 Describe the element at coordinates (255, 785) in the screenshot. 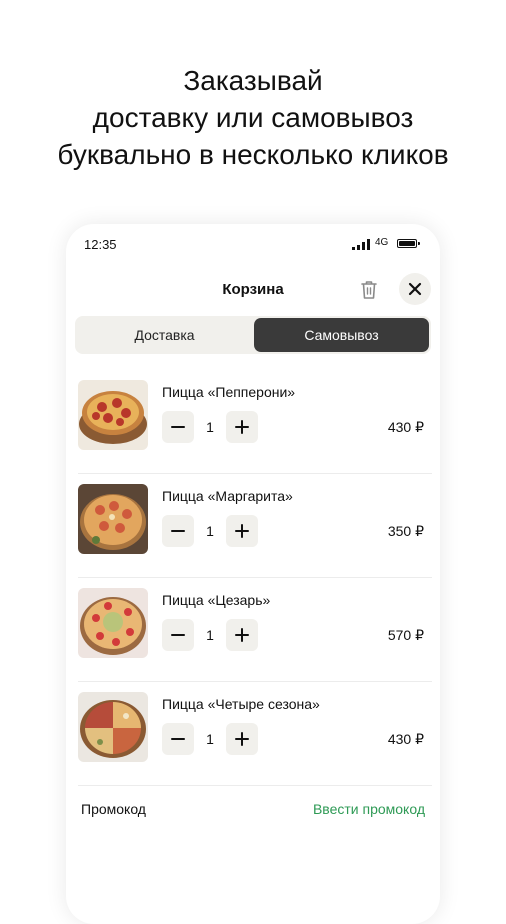

I see `divider` at that location.